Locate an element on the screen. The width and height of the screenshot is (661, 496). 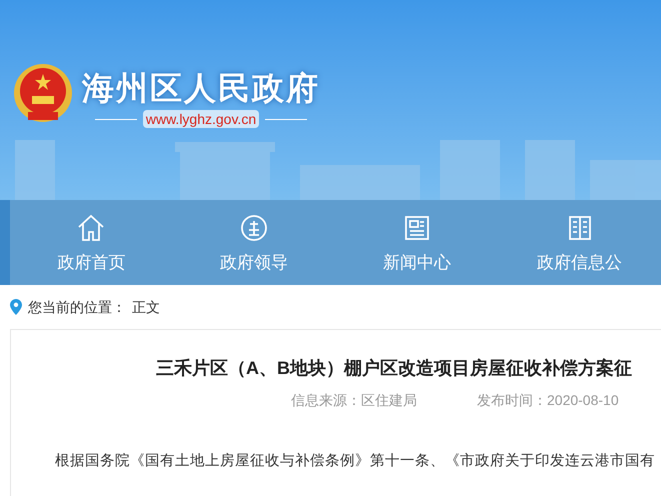
article-date: 发布时间：2020-08-10 is located at coordinates (548, 400).